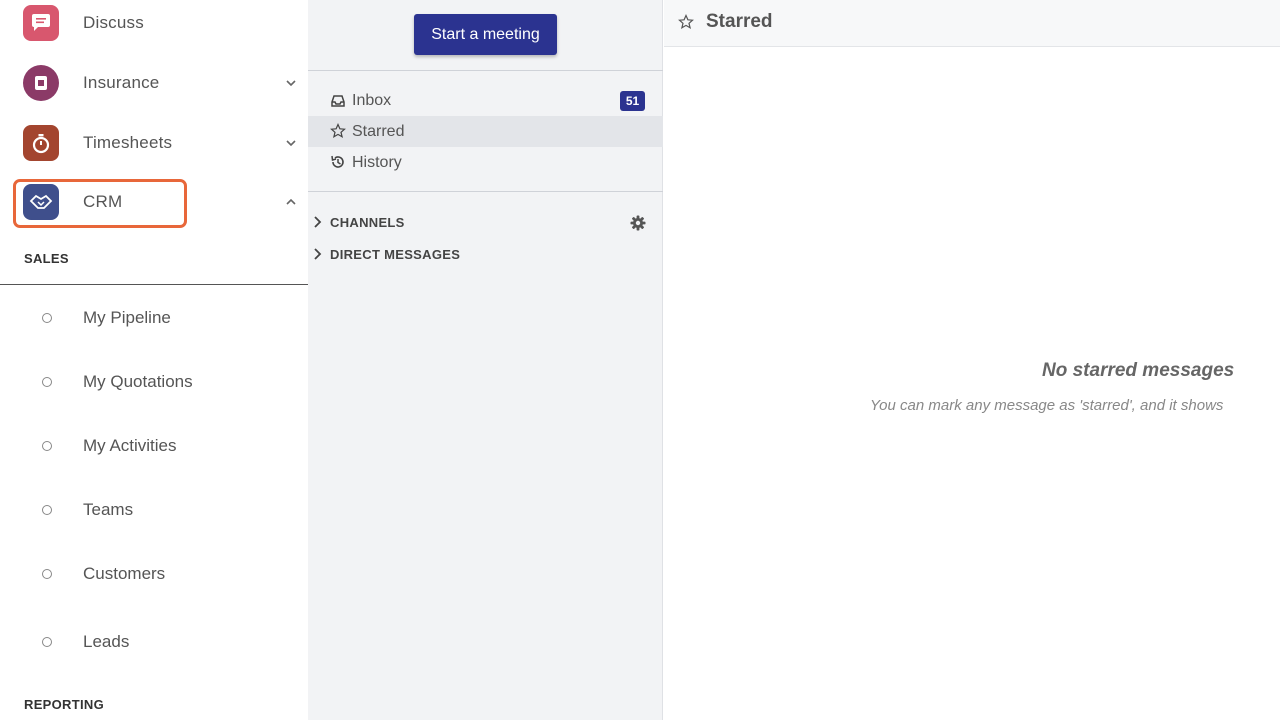  I want to click on mailbox-history: History, so click(485, 162).